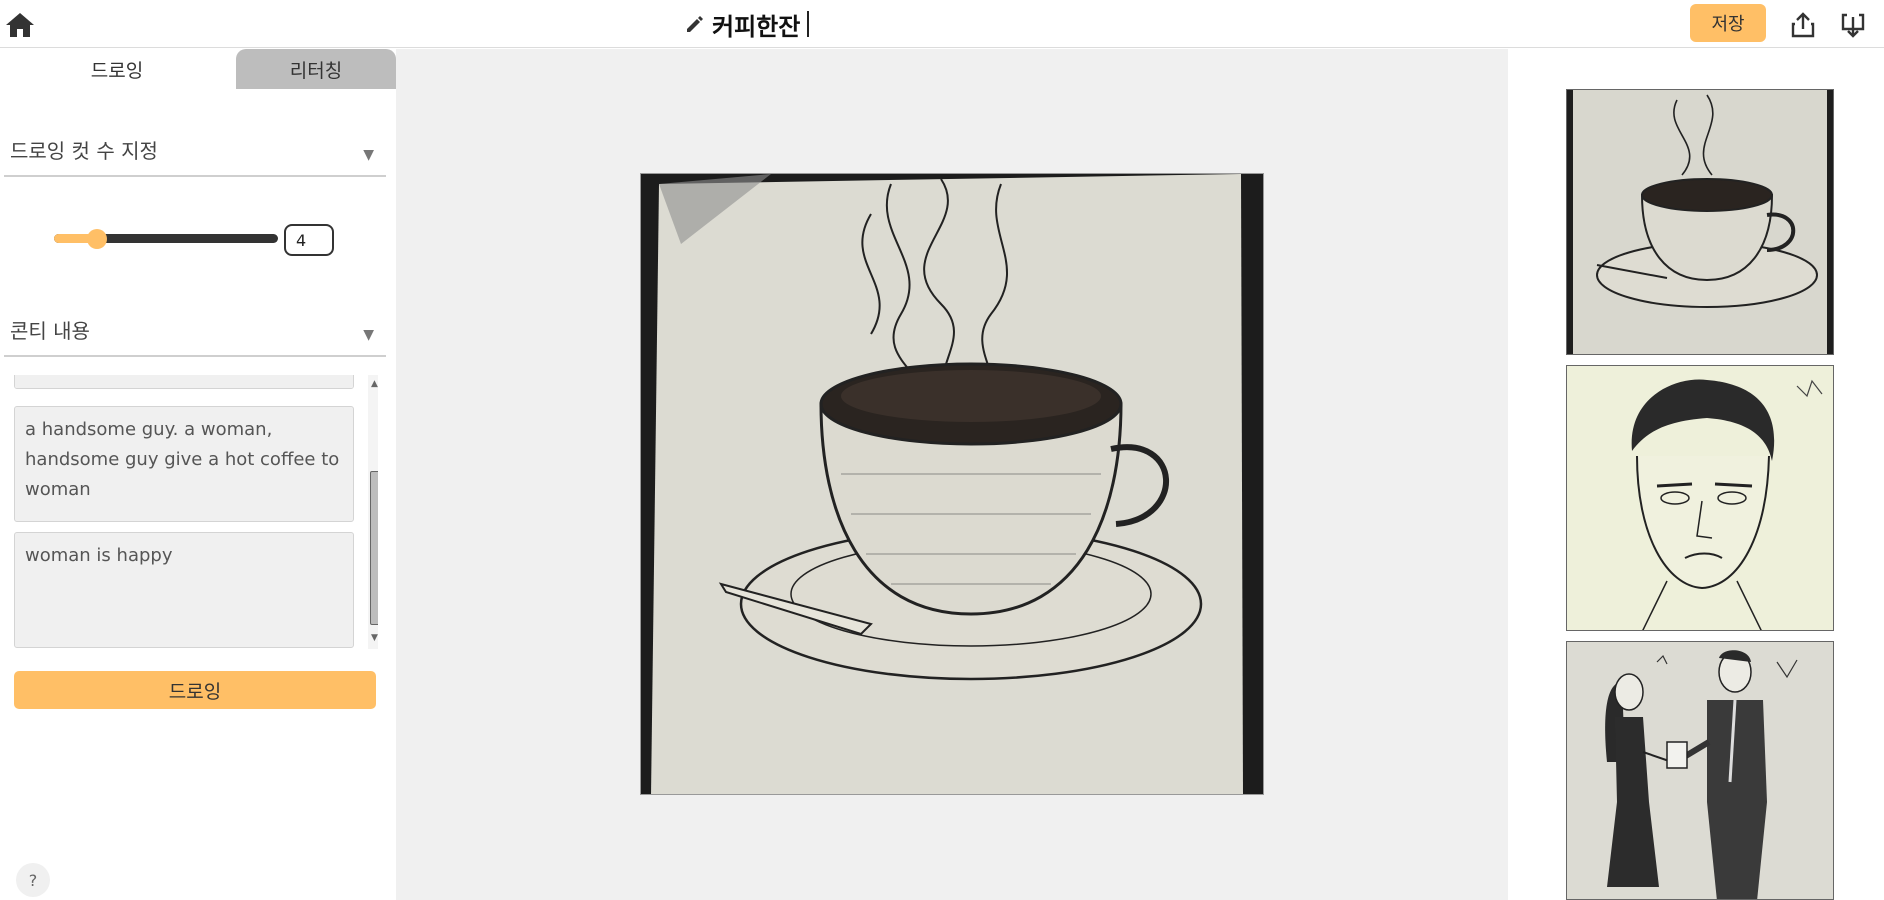  I want to click on conti-content-select: 콘티 내용 ▼, so click(195, 331).